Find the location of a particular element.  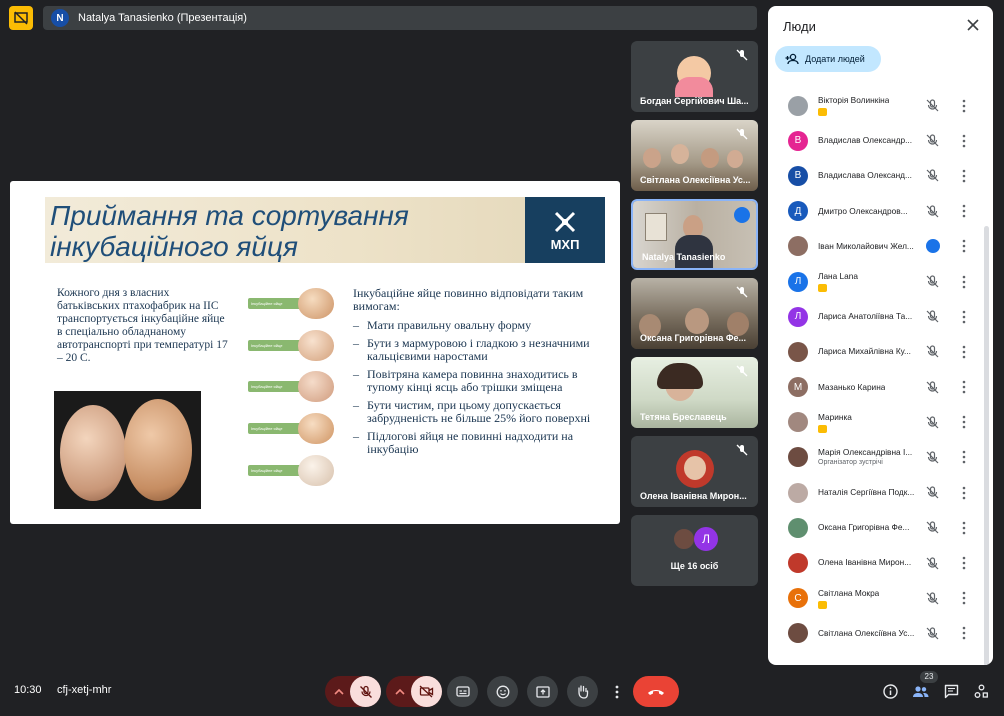

hand-icon is located at coordinates (583, 692).